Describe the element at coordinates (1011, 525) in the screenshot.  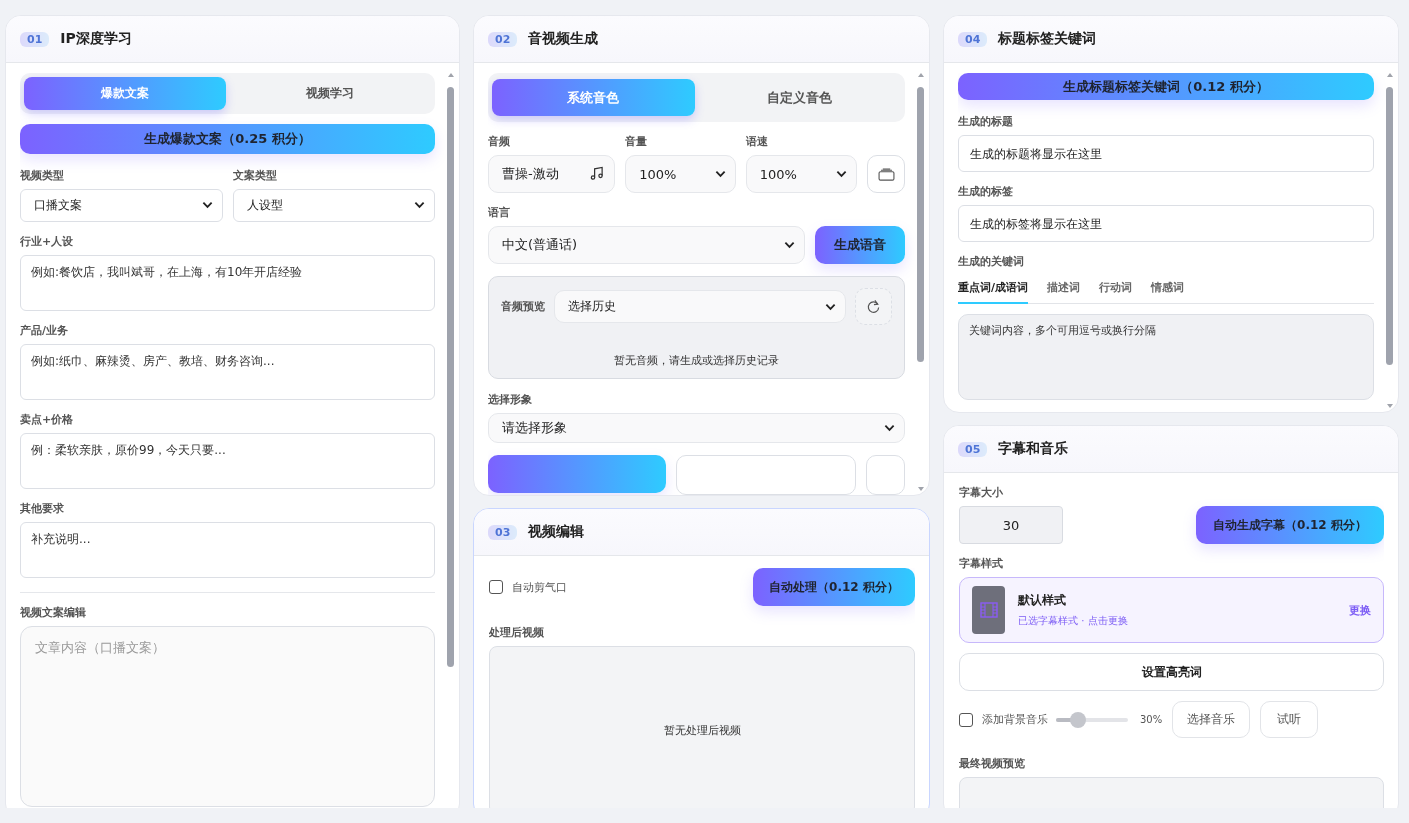
I see `size-field: 30` at that location.